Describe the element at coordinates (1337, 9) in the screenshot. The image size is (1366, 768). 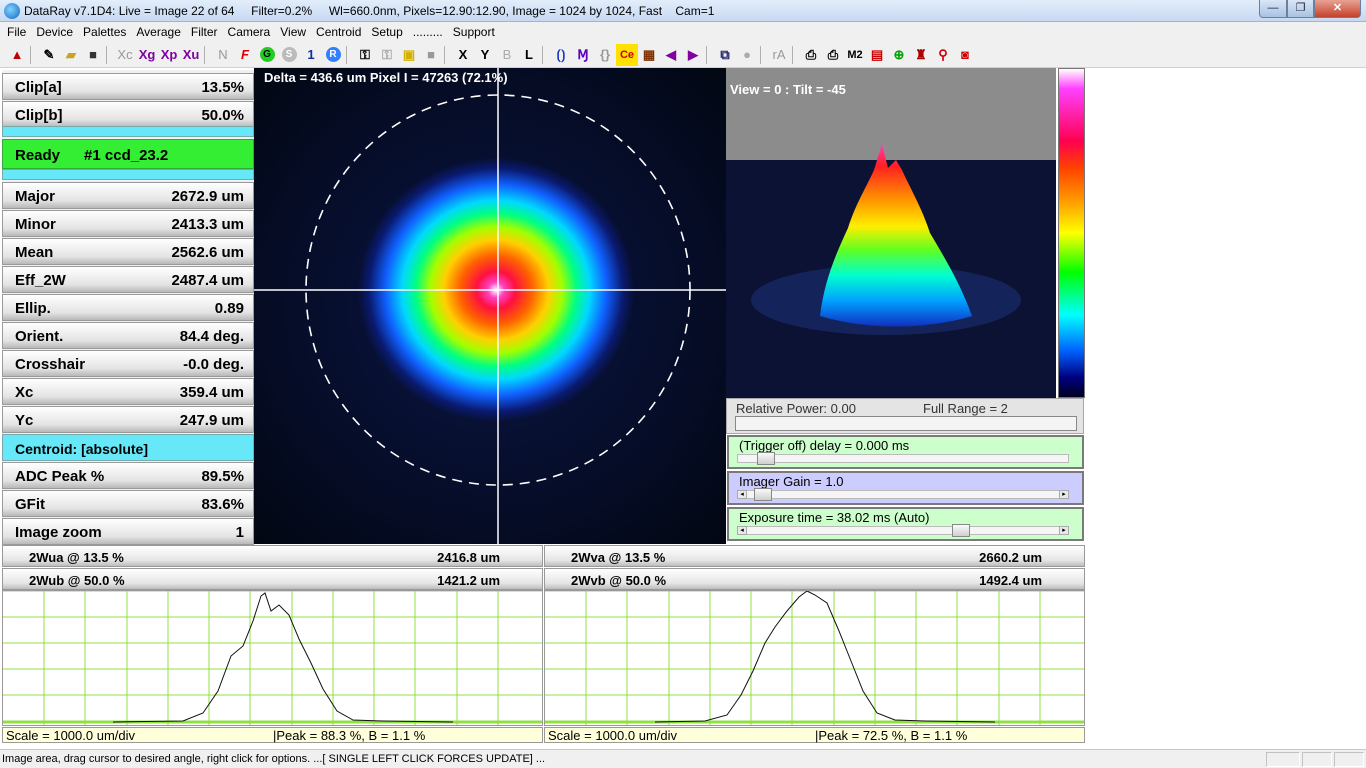
I see `close-button: ✕` at that location.